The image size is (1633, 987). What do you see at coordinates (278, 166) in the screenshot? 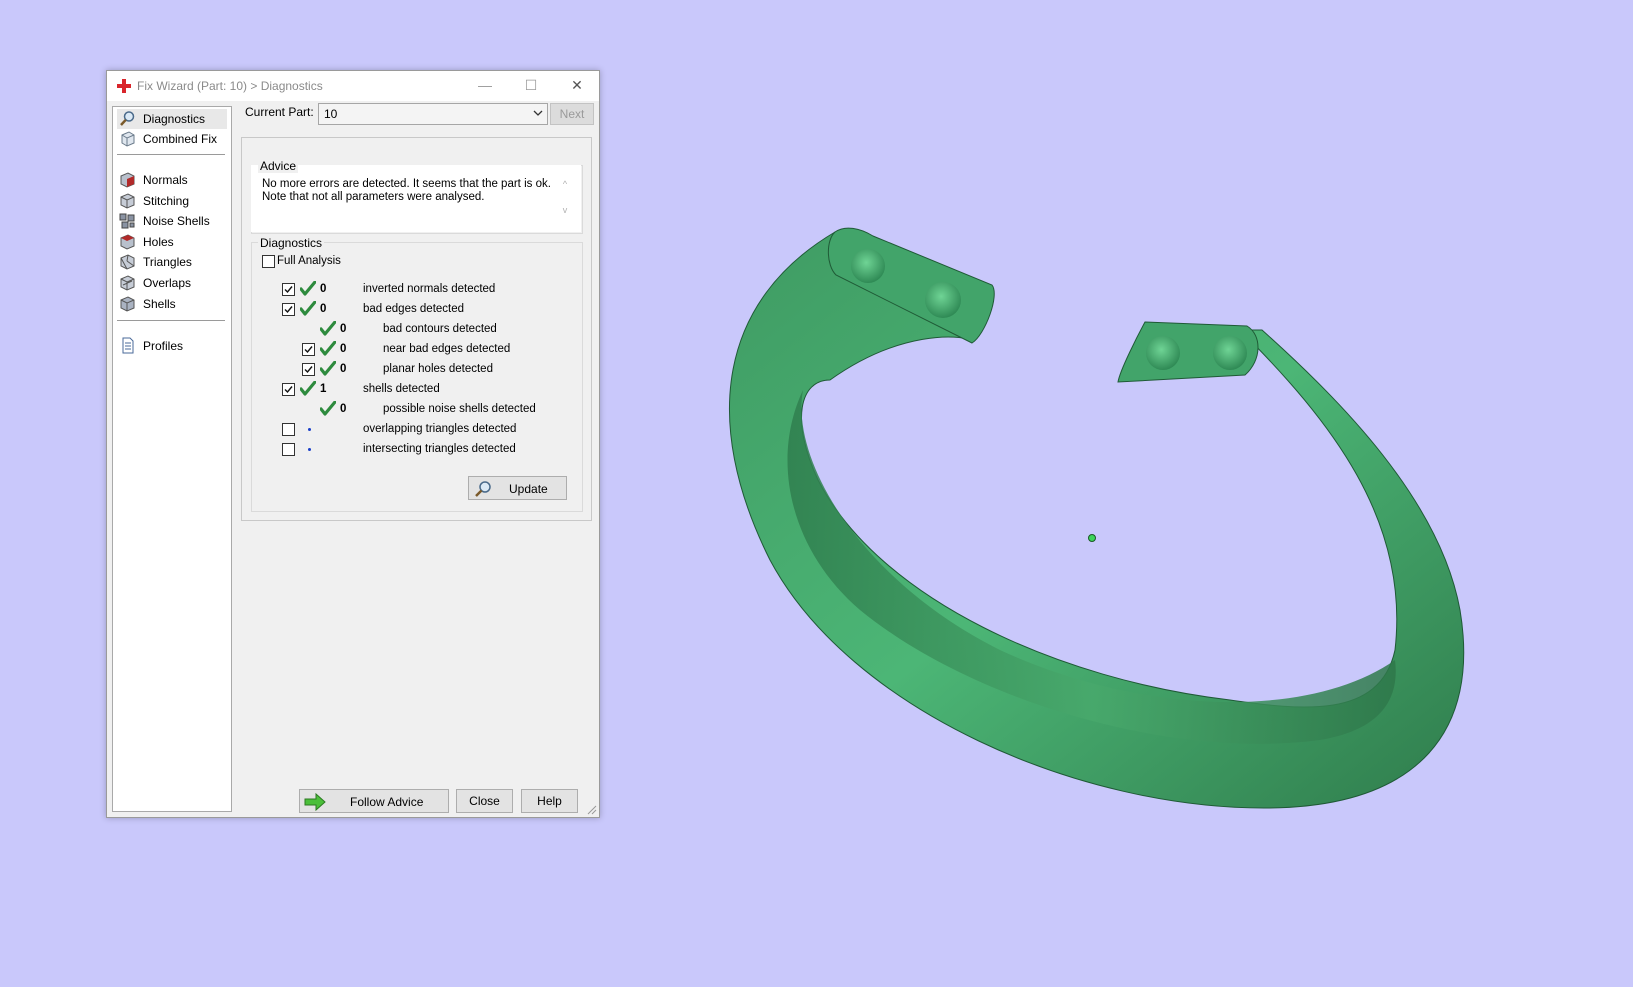
I see `advice-title: Advice` at bounding box center [278, 166].